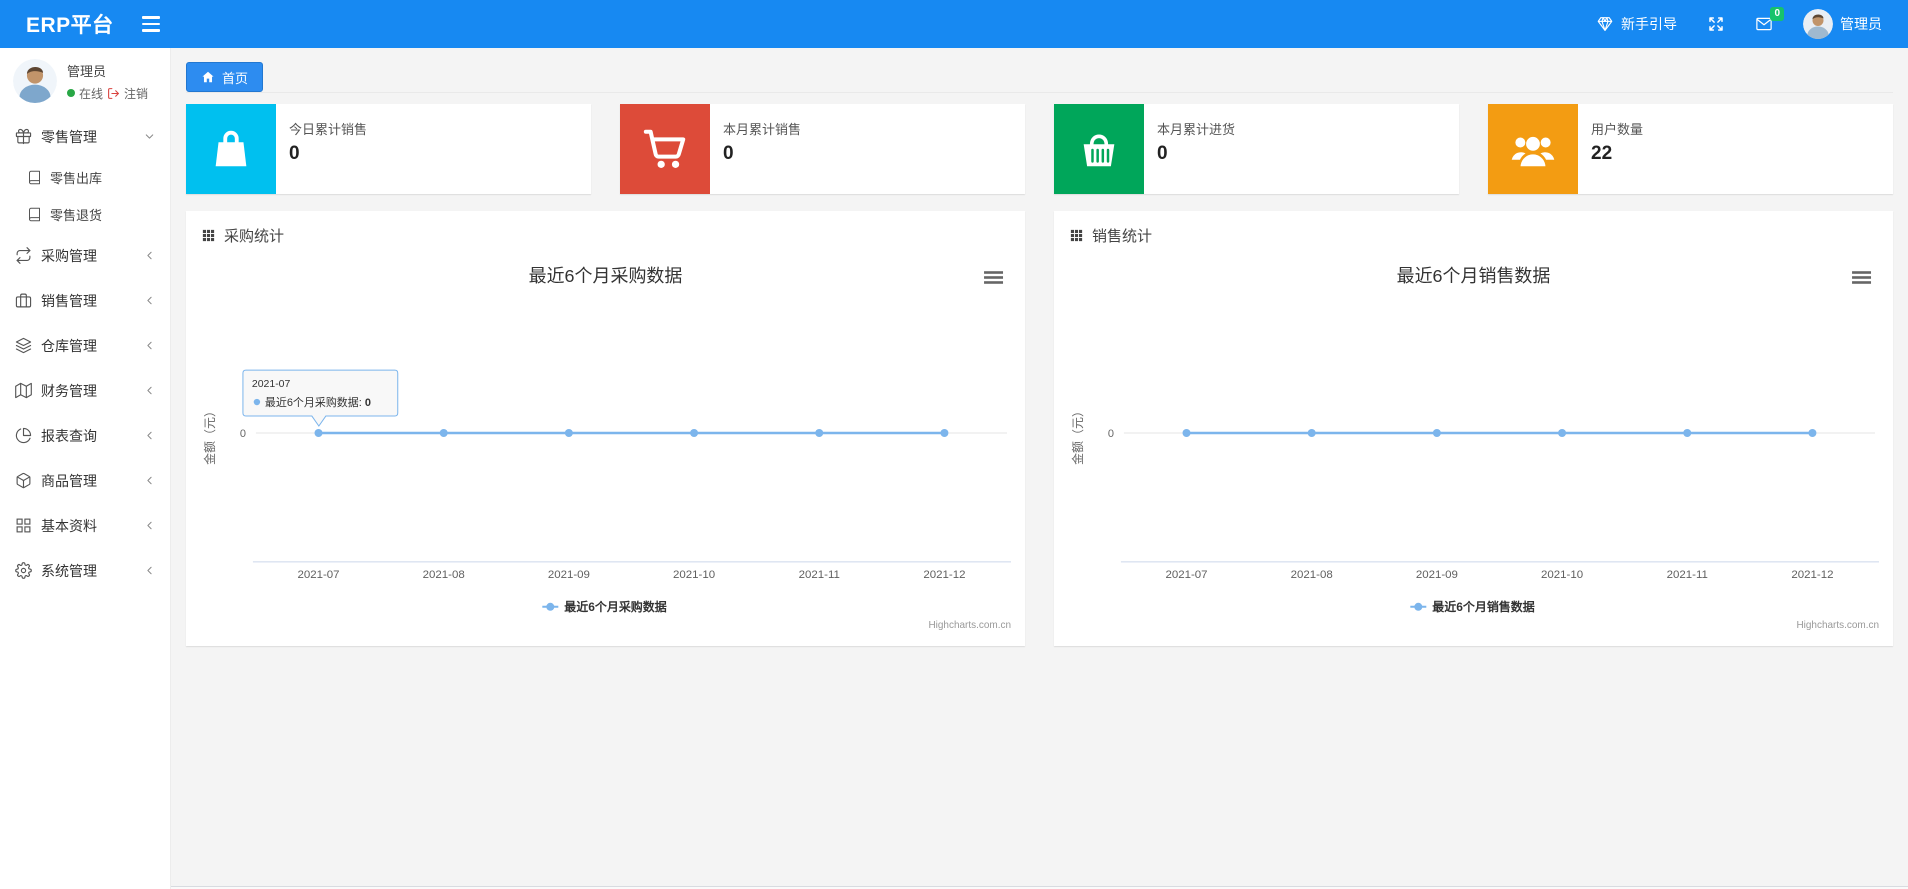  Describe the element at coordinates (1533, 151) in the screenshot. I see `users-icon` at that location.